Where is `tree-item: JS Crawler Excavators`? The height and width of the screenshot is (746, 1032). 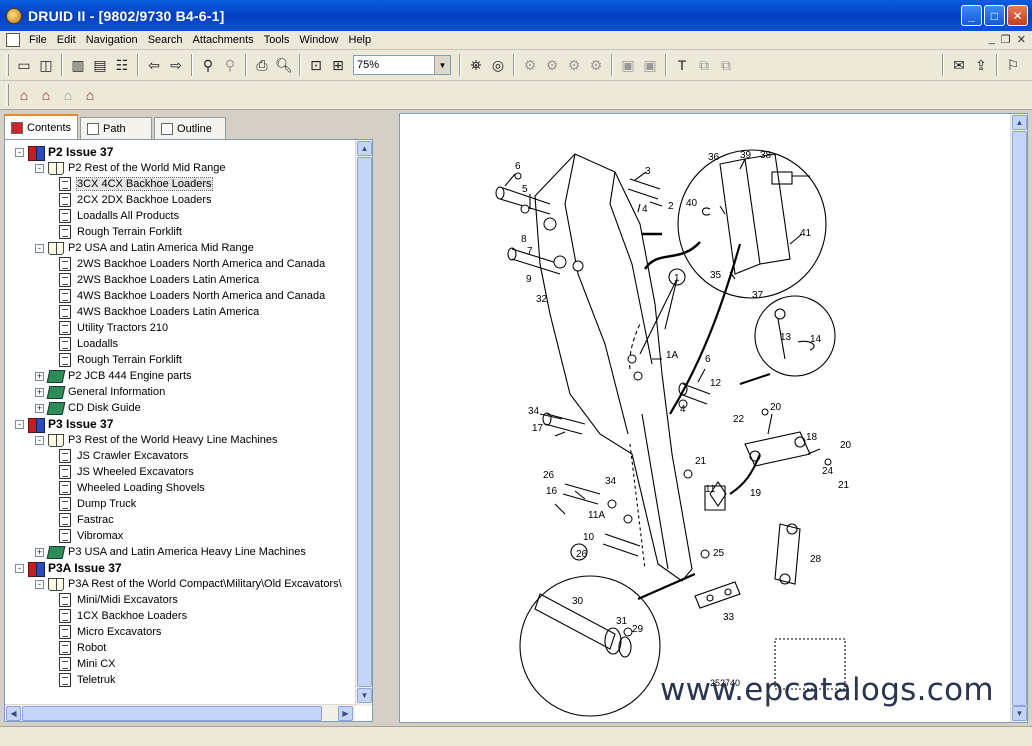 tree-item: JS Crawler Excavators is located at coordinates (123, 456).